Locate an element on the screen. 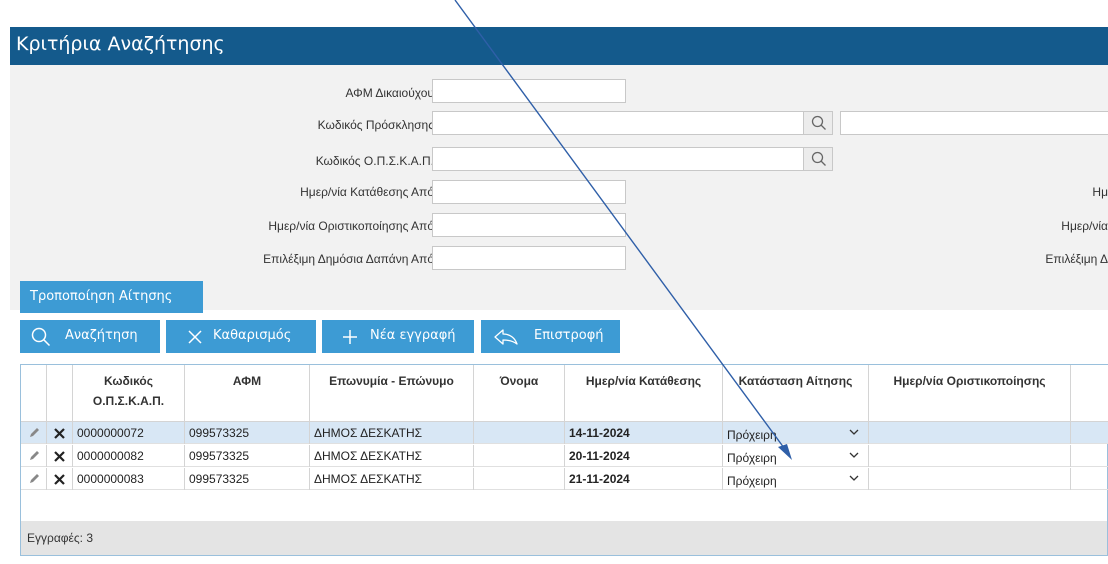  search-button: Αναζήτηση is located at coordinates (90, 336).